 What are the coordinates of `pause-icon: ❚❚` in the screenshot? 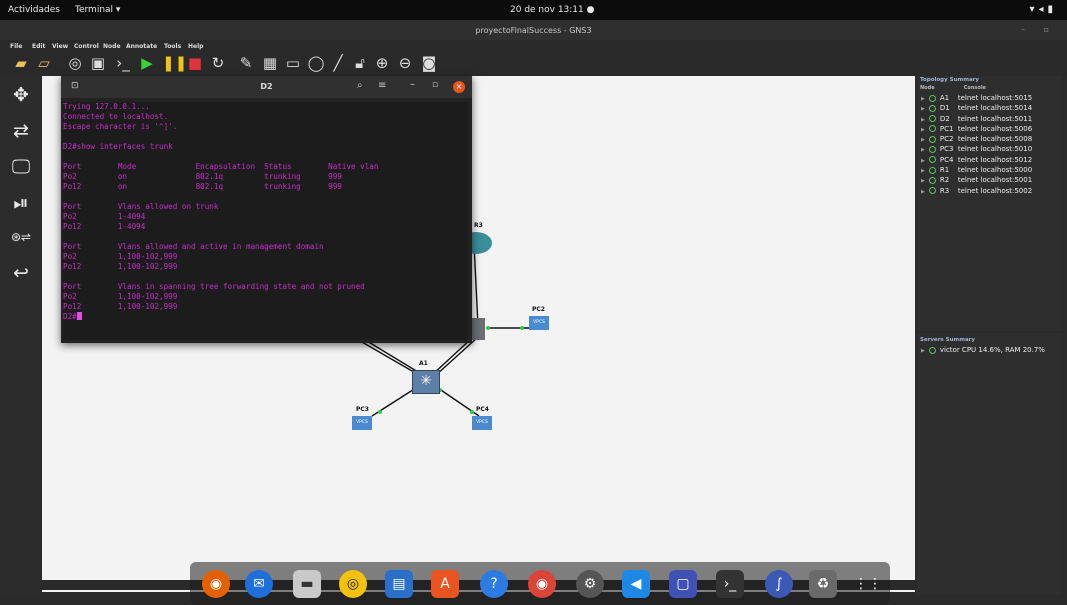 It's located at (174, 63).